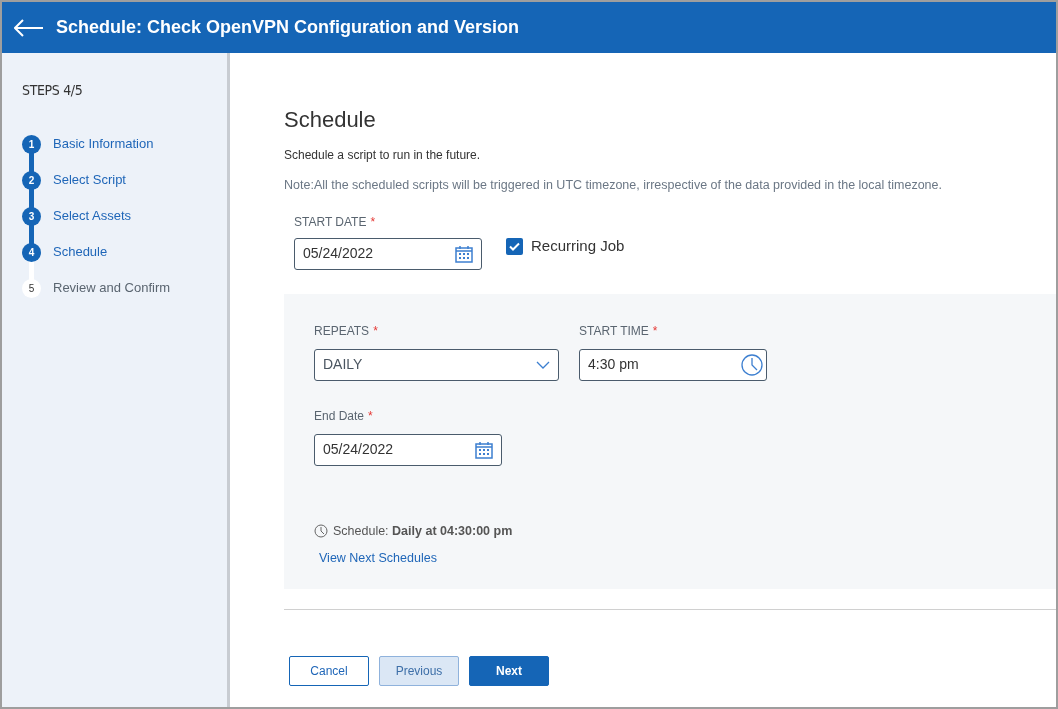  I want to click on checkmark-icon, so click(514, 246).